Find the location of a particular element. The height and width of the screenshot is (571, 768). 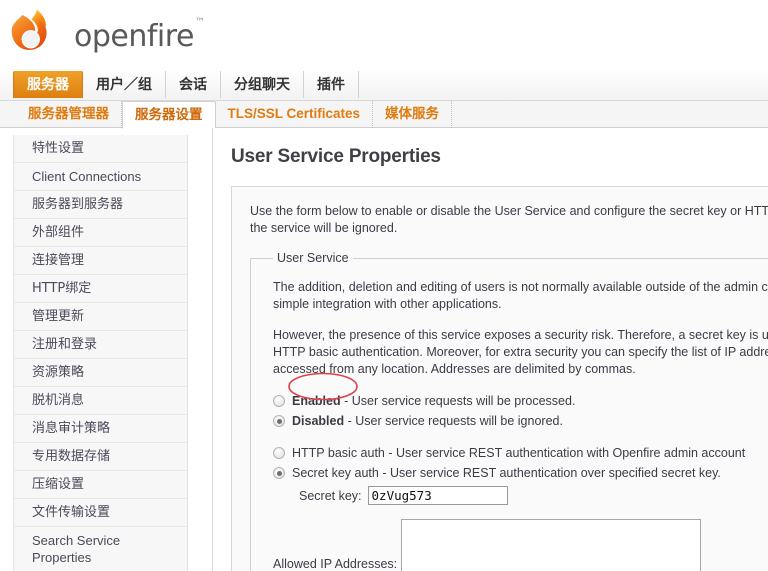

sidebar-item-connection-manager: 连接管理 is located at coordinates (100, 261).